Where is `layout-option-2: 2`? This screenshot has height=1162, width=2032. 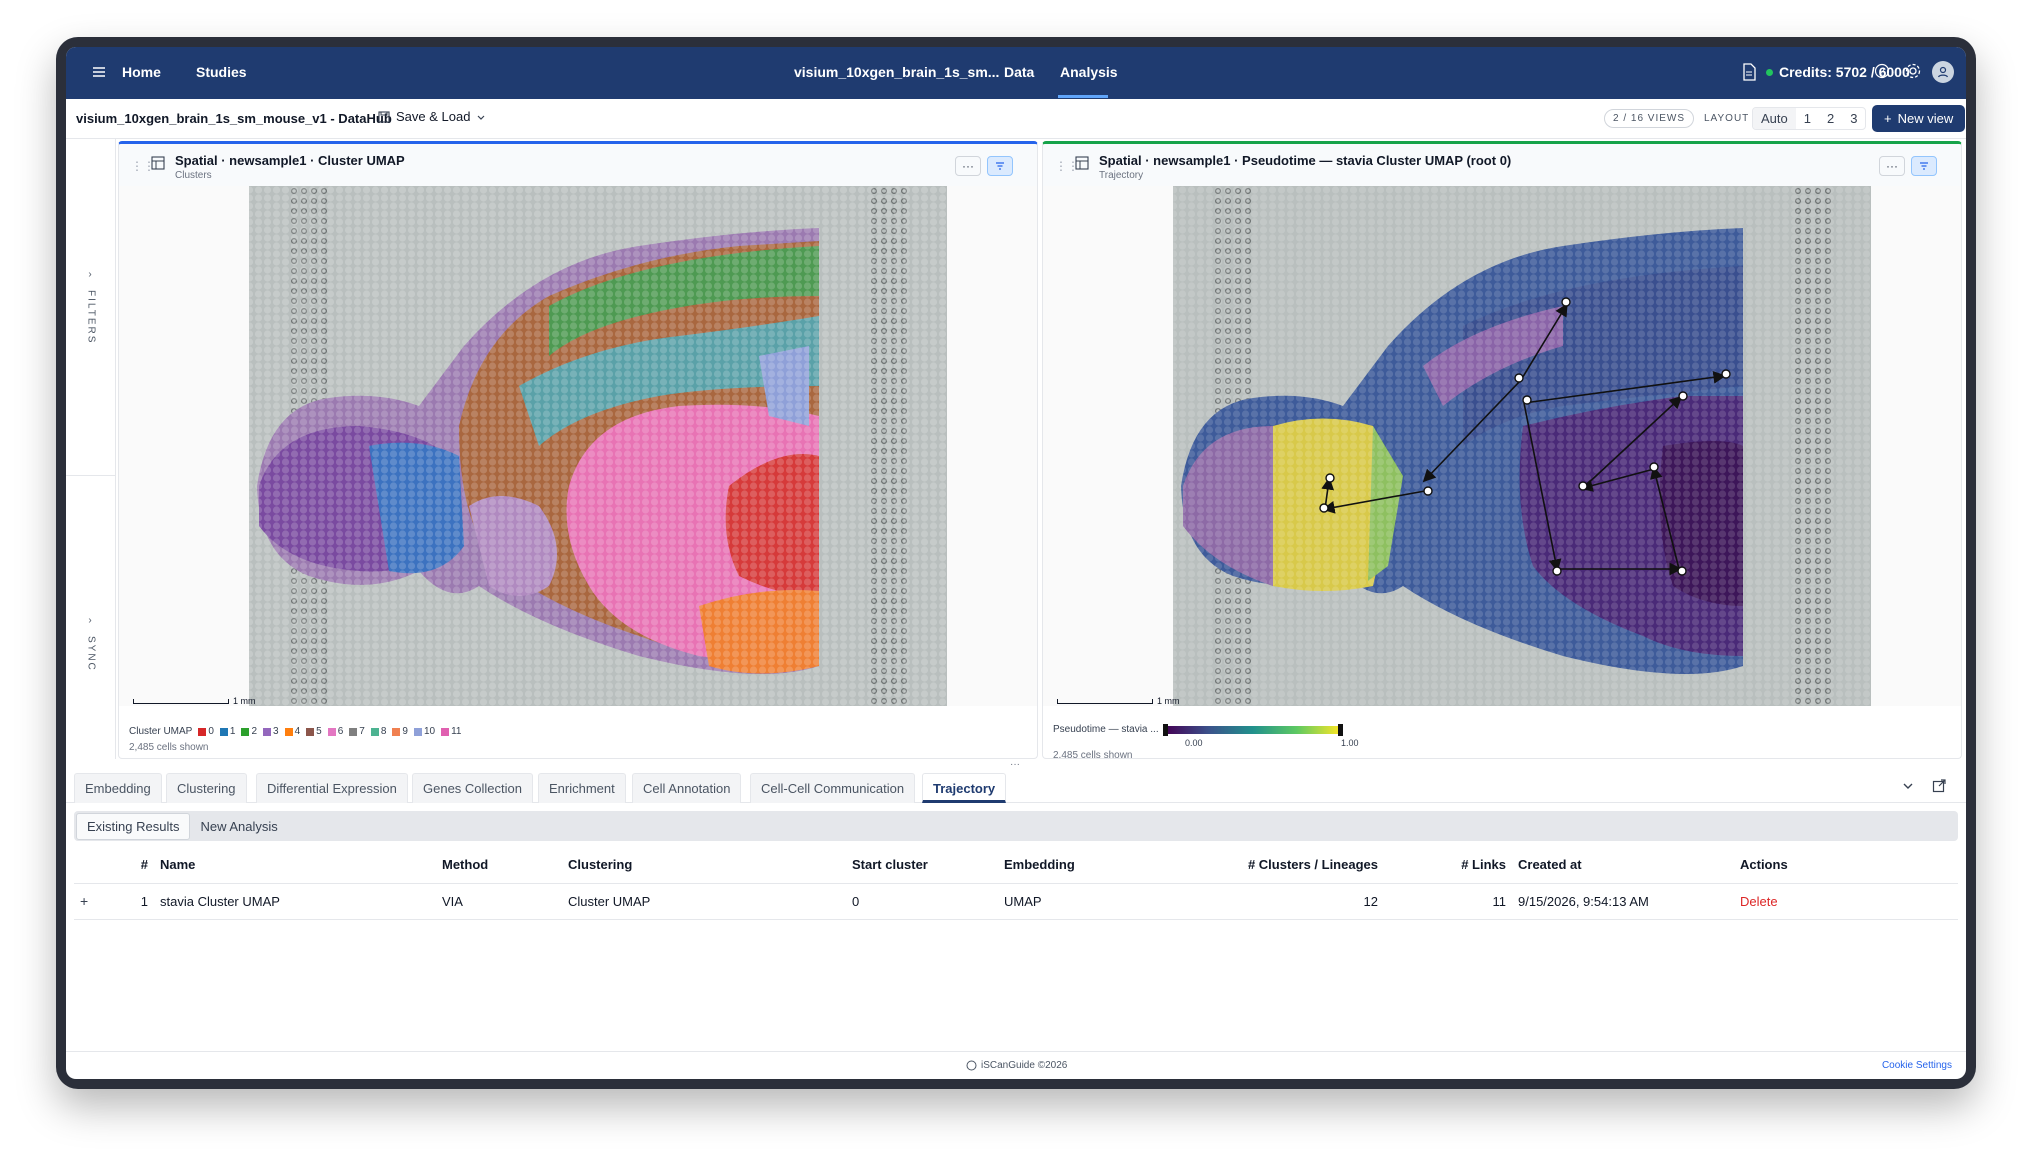
layout-option-2: 2 is located at coordinates (1830, 118).